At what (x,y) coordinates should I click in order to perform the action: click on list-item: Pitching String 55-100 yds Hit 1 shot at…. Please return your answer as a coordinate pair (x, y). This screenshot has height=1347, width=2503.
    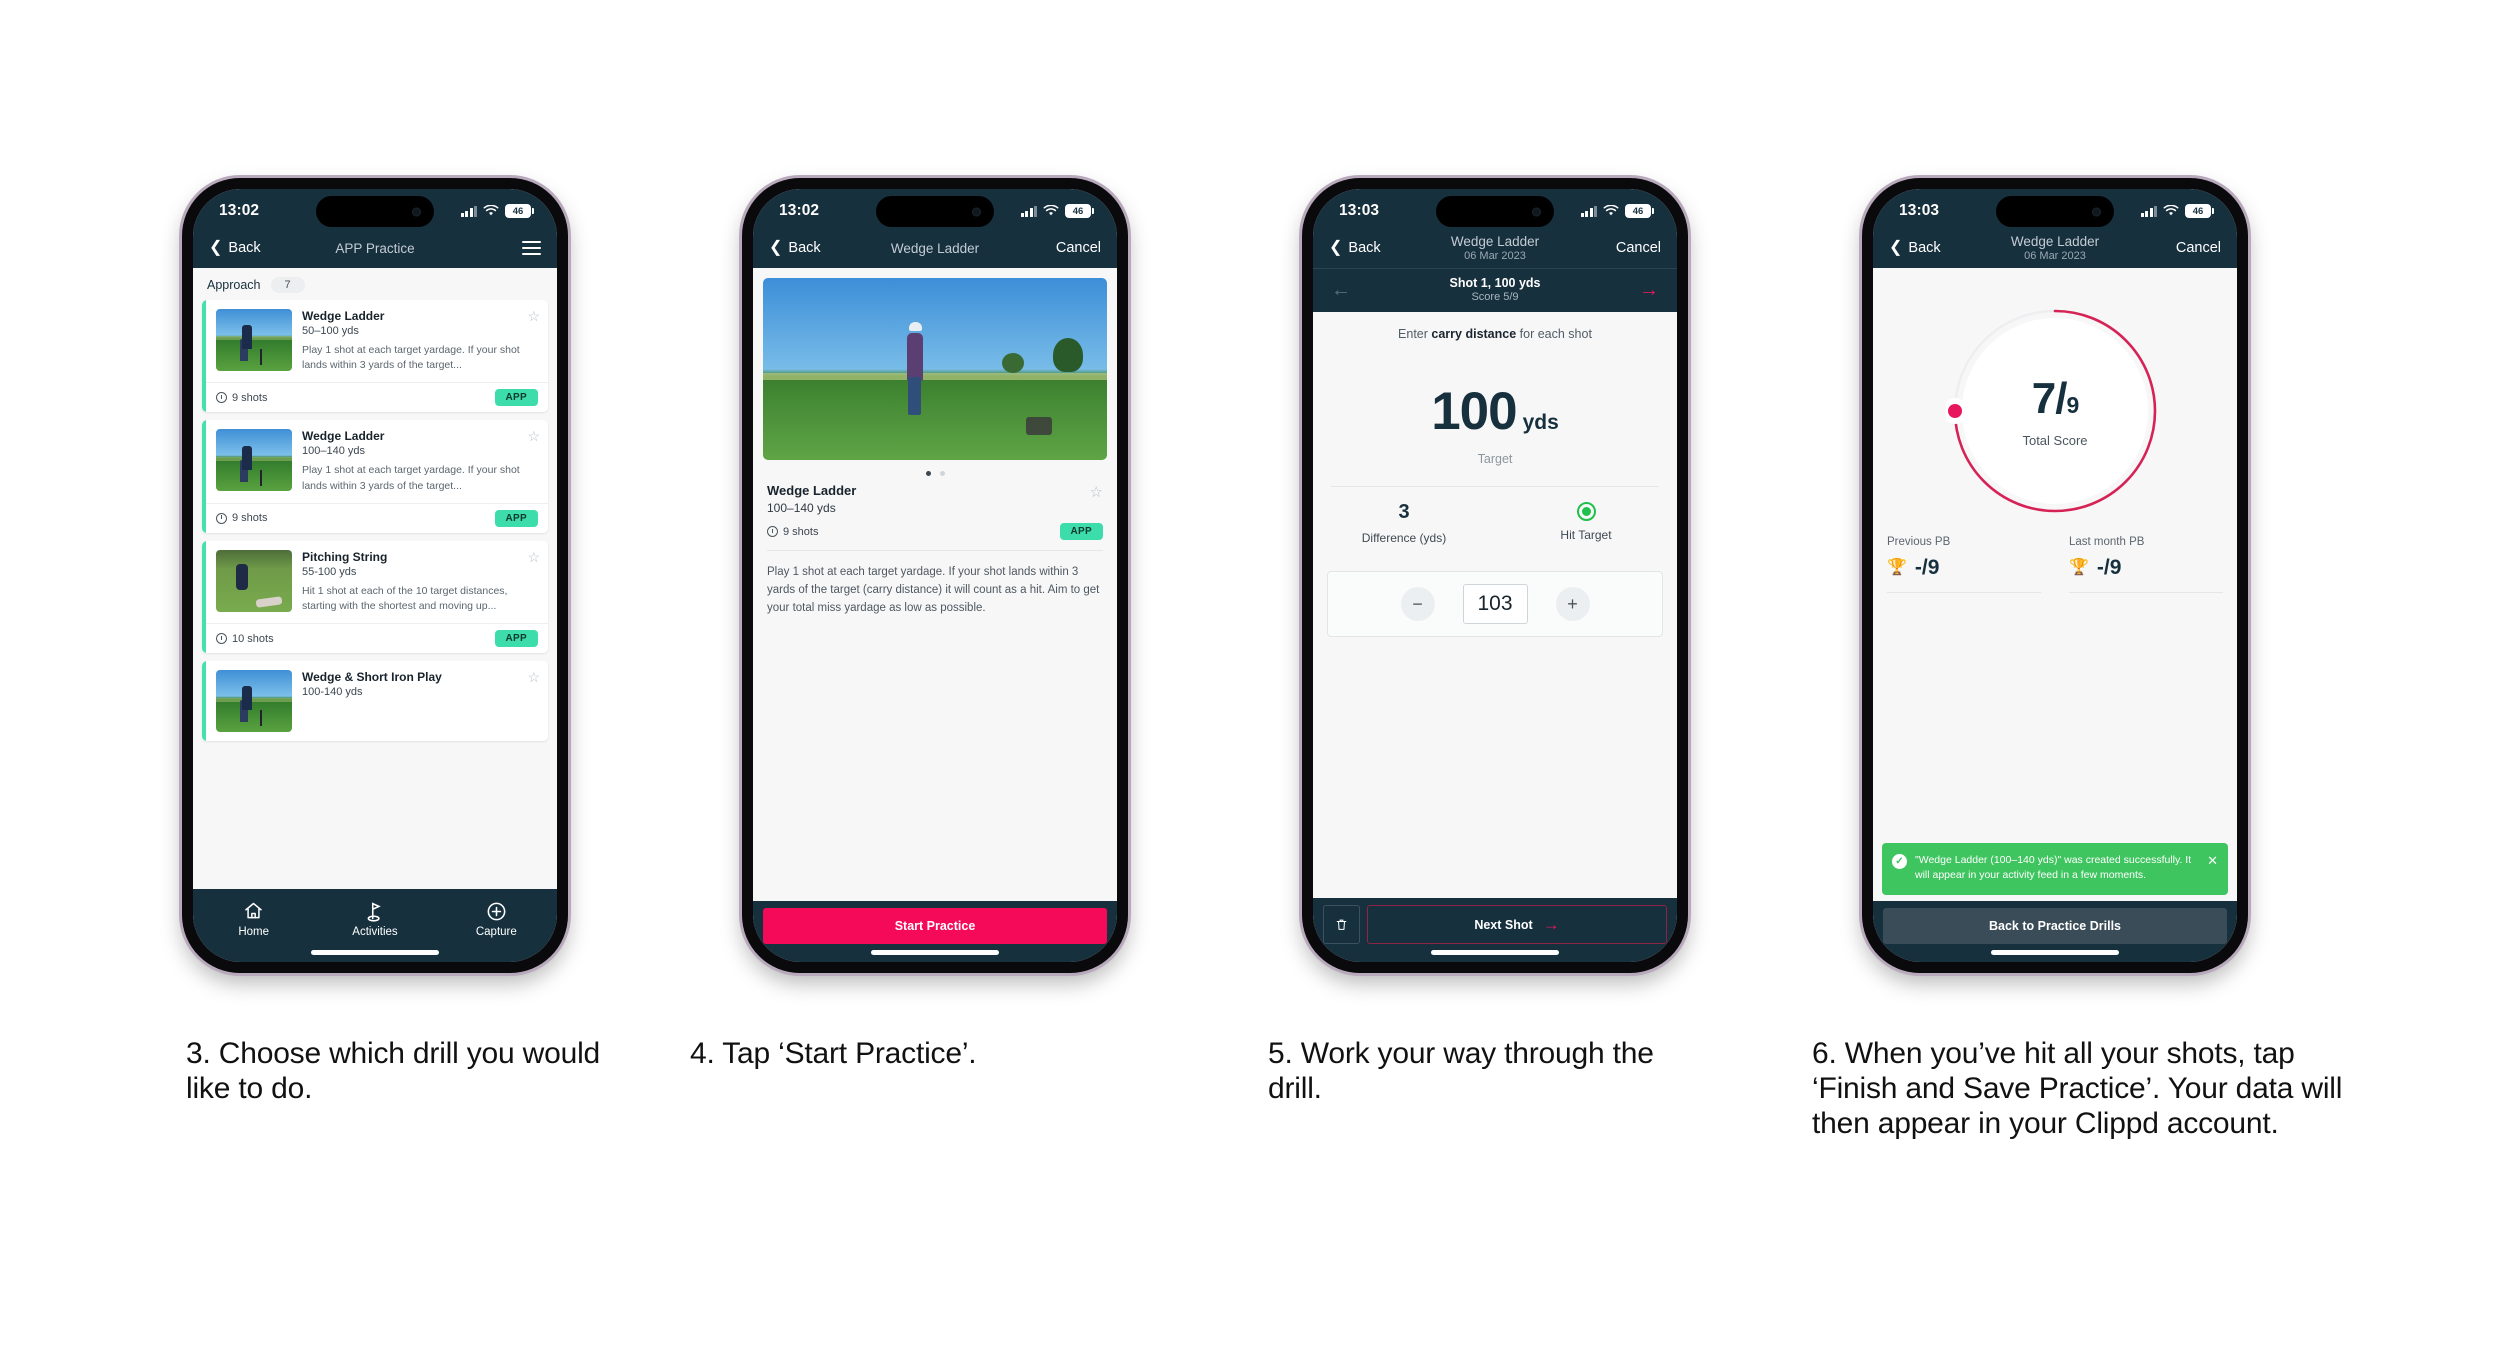
    Looking at the image, I should click on (375, 597).